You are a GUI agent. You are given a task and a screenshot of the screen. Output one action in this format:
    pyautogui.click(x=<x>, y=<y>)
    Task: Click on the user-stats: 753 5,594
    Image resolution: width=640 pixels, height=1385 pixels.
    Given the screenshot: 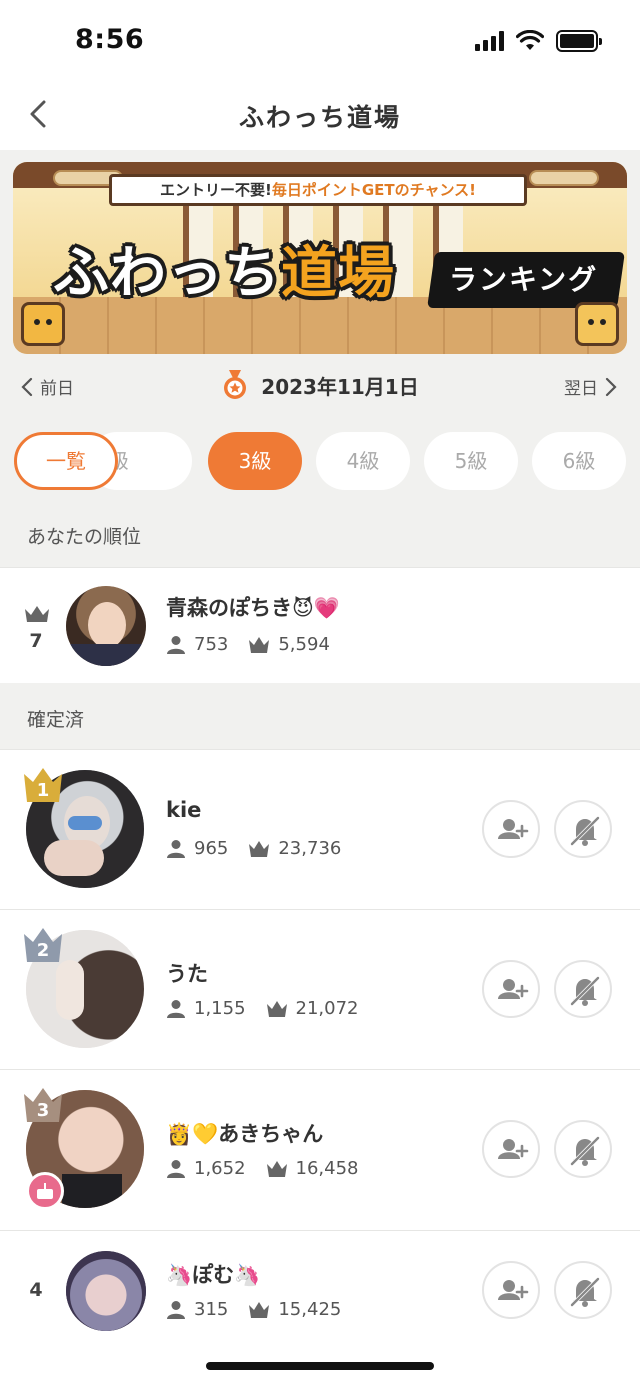 What is the action you would take?
    pyautogui.click(x=248, y=644)
    